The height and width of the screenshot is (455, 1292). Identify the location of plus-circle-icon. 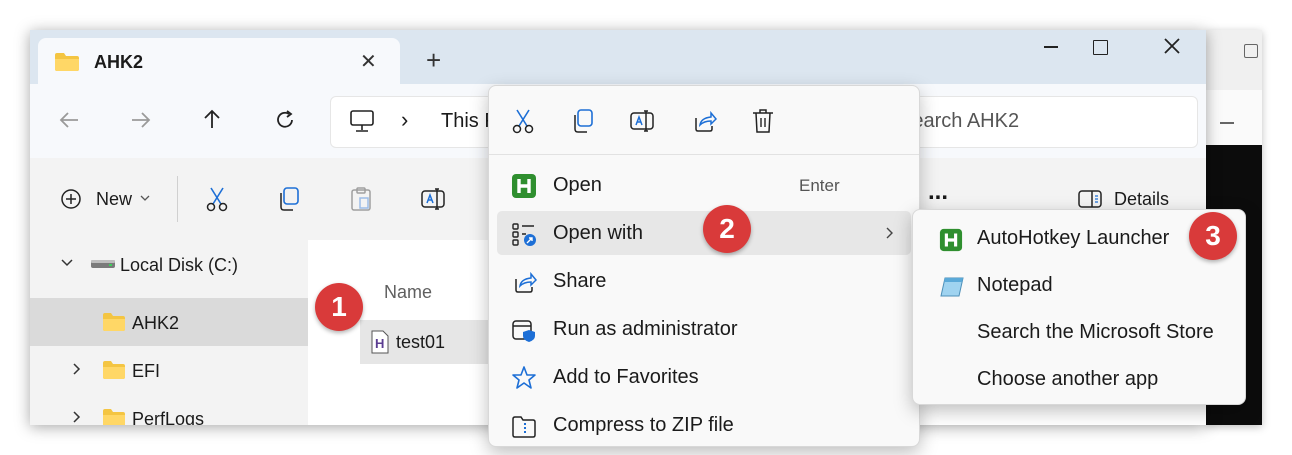
(71, 199).